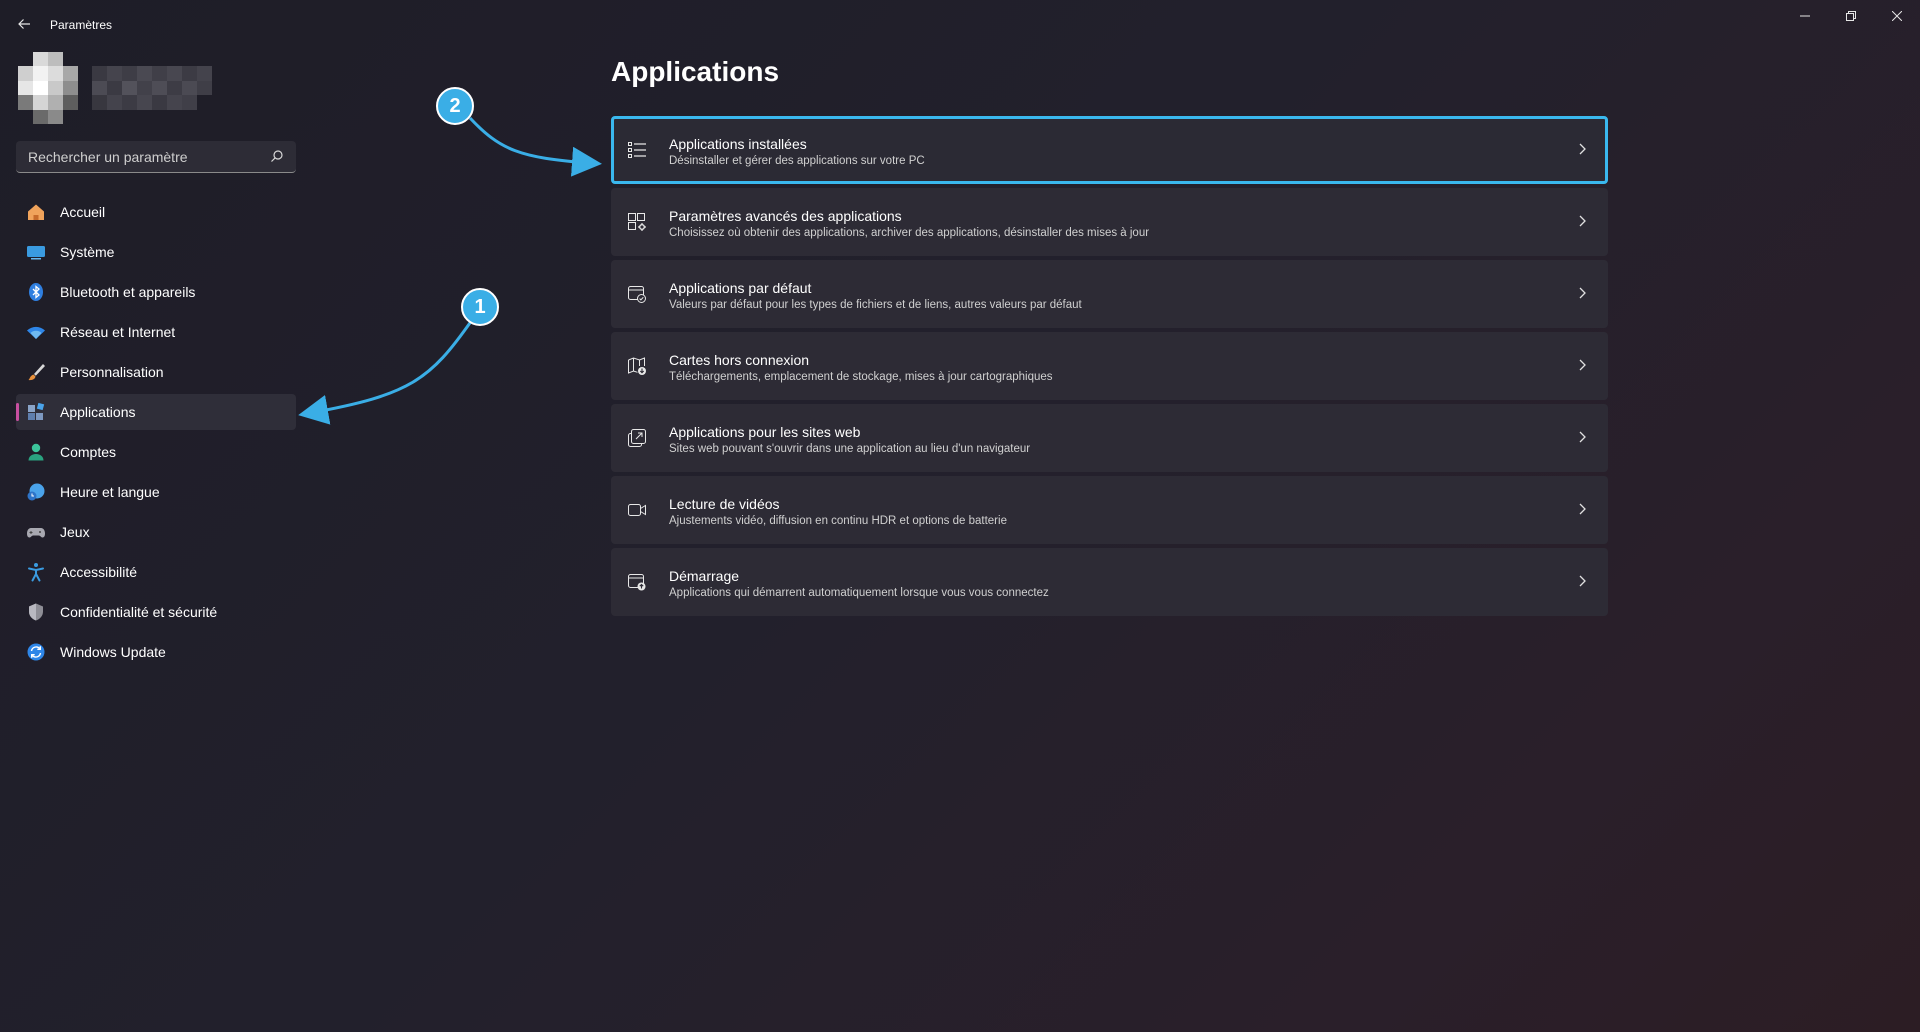  I want to click on person-icon, so click(36, 452).